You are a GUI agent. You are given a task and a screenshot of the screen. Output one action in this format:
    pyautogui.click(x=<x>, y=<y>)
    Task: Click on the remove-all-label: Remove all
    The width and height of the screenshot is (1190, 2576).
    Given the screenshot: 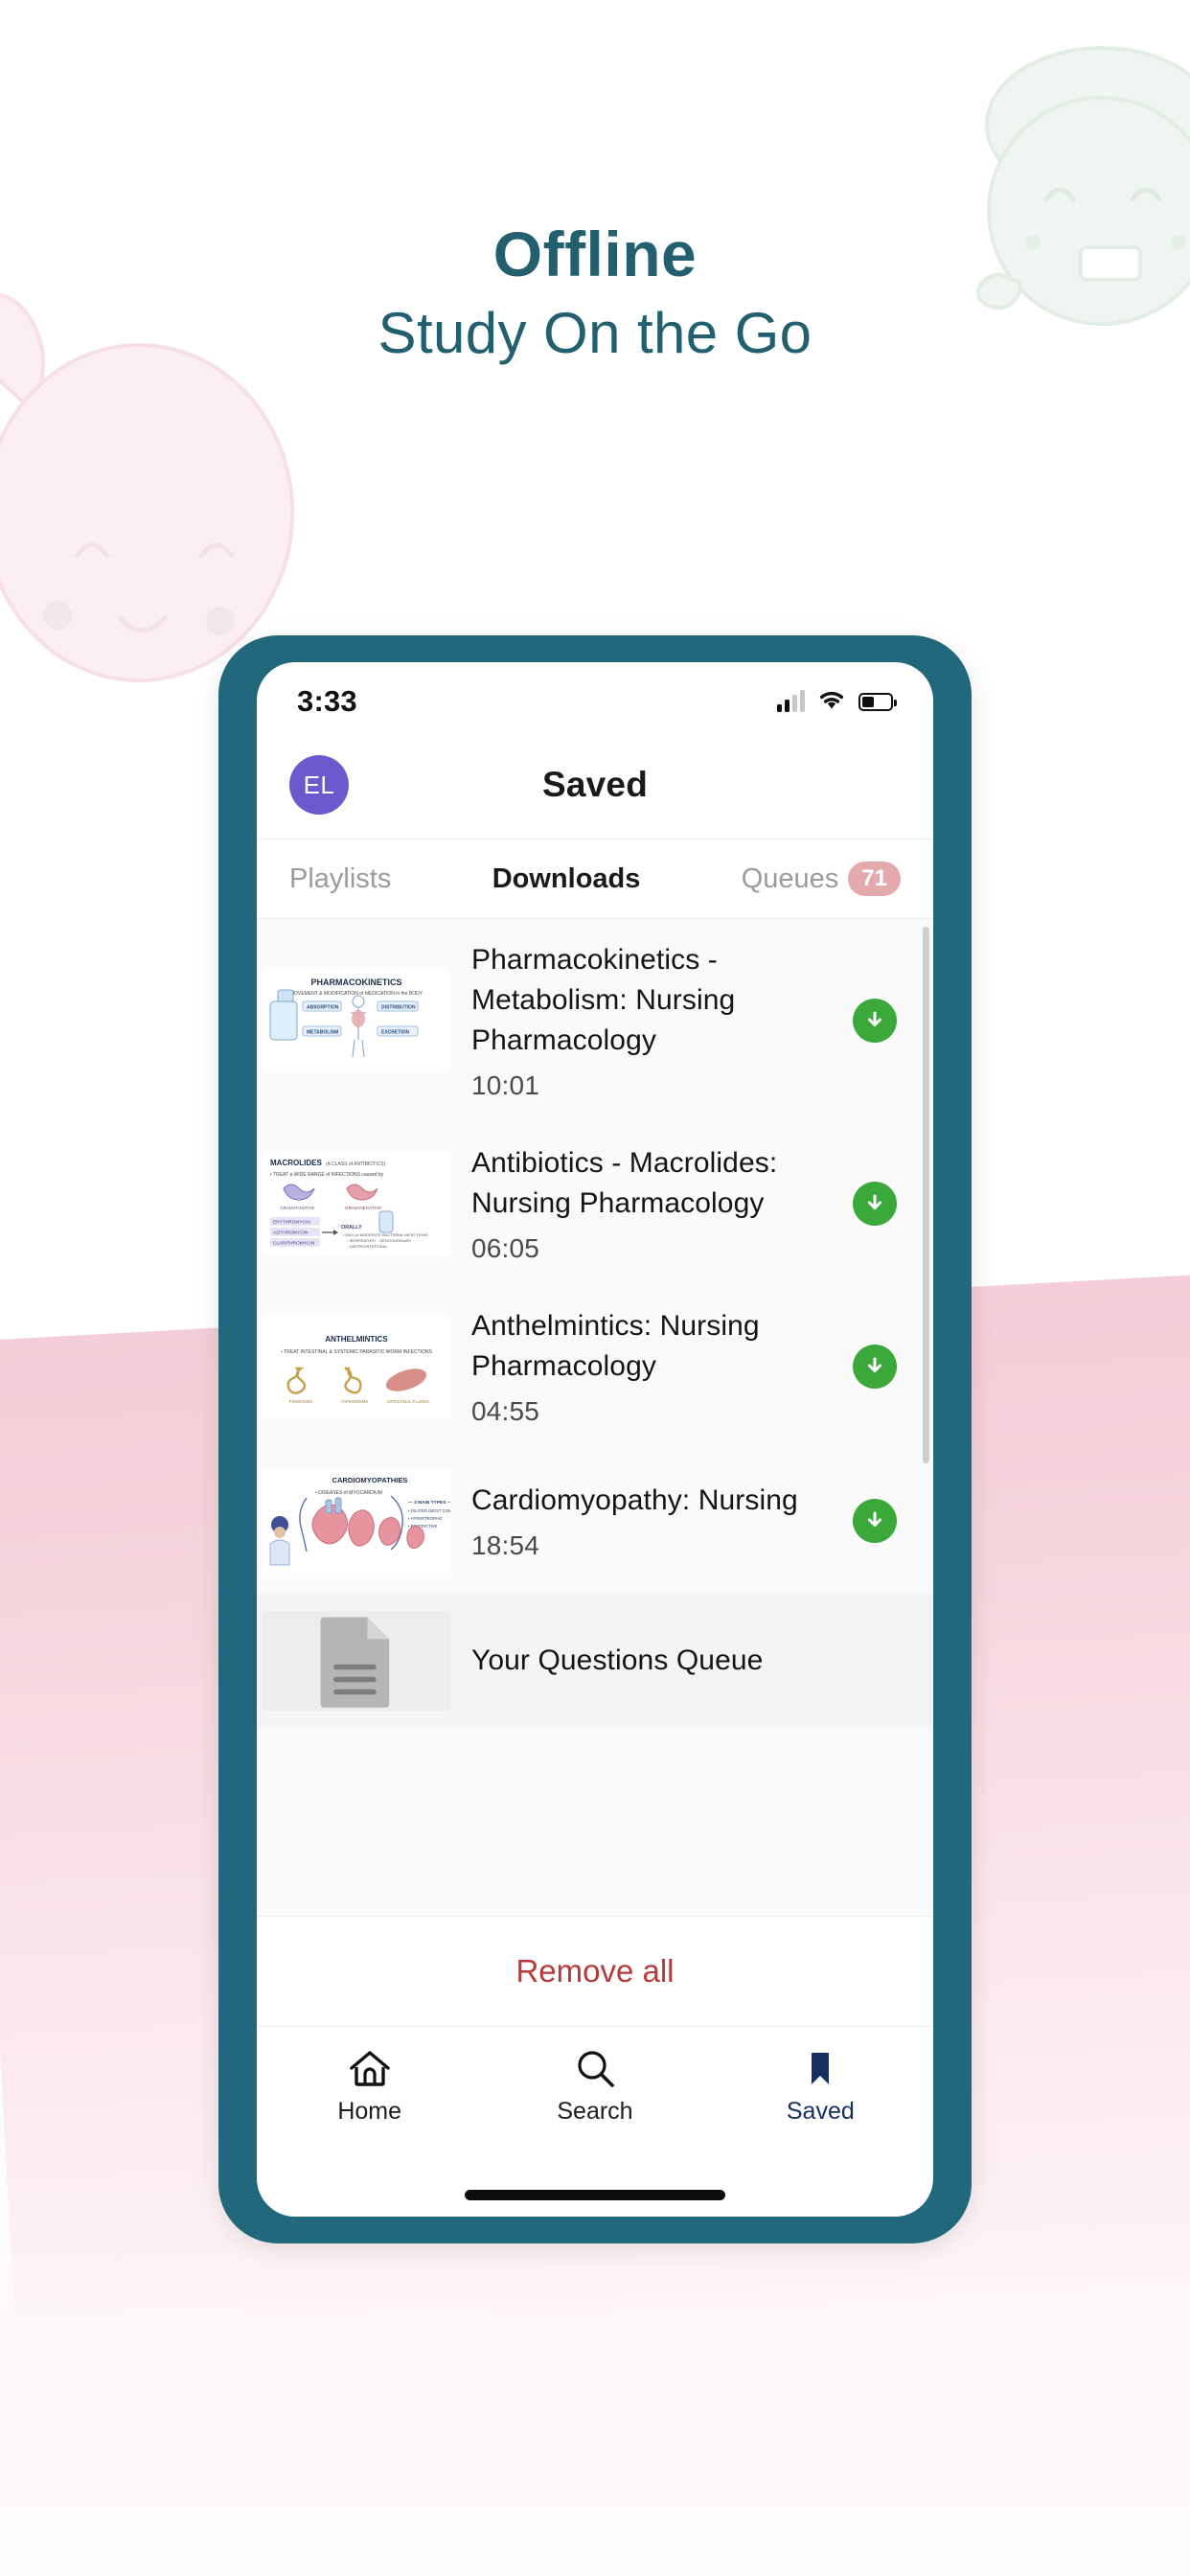 What is the action you would take?
    pyautogui.click(x=595, y=1971)
    